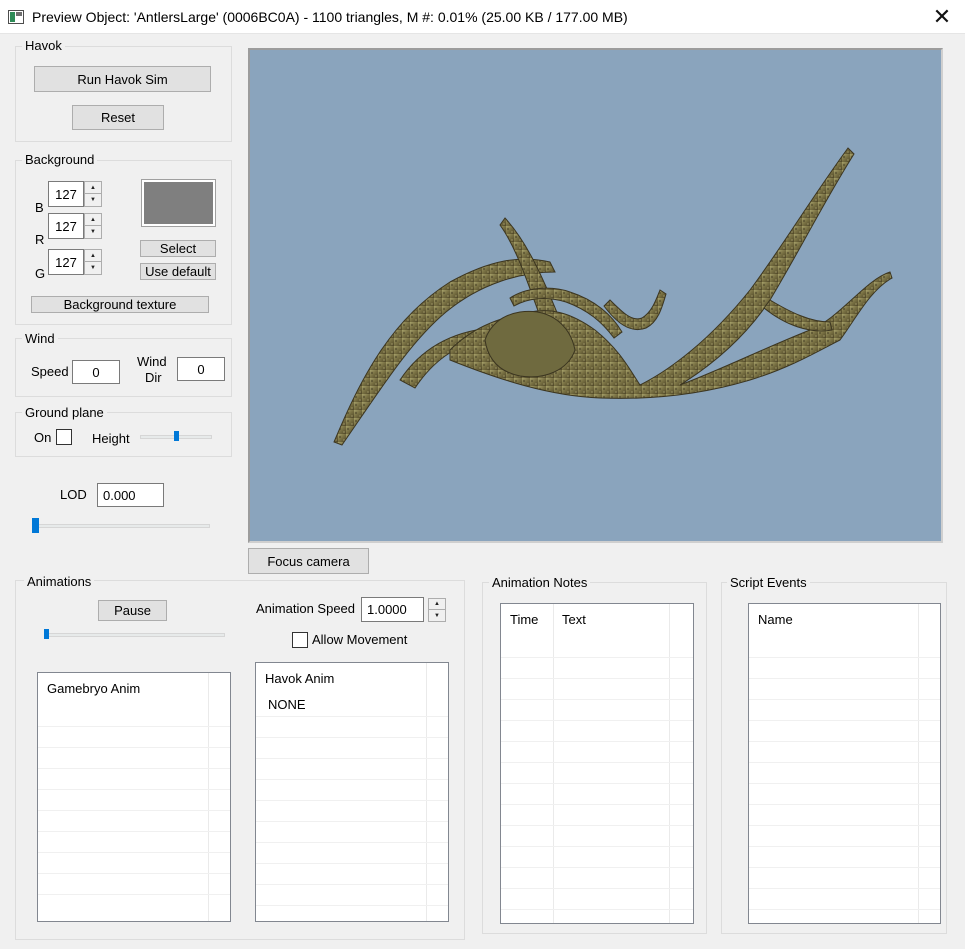 This screenshot has width=965, height=949. I want to click on time-column-header: Time, so click(527, 619).